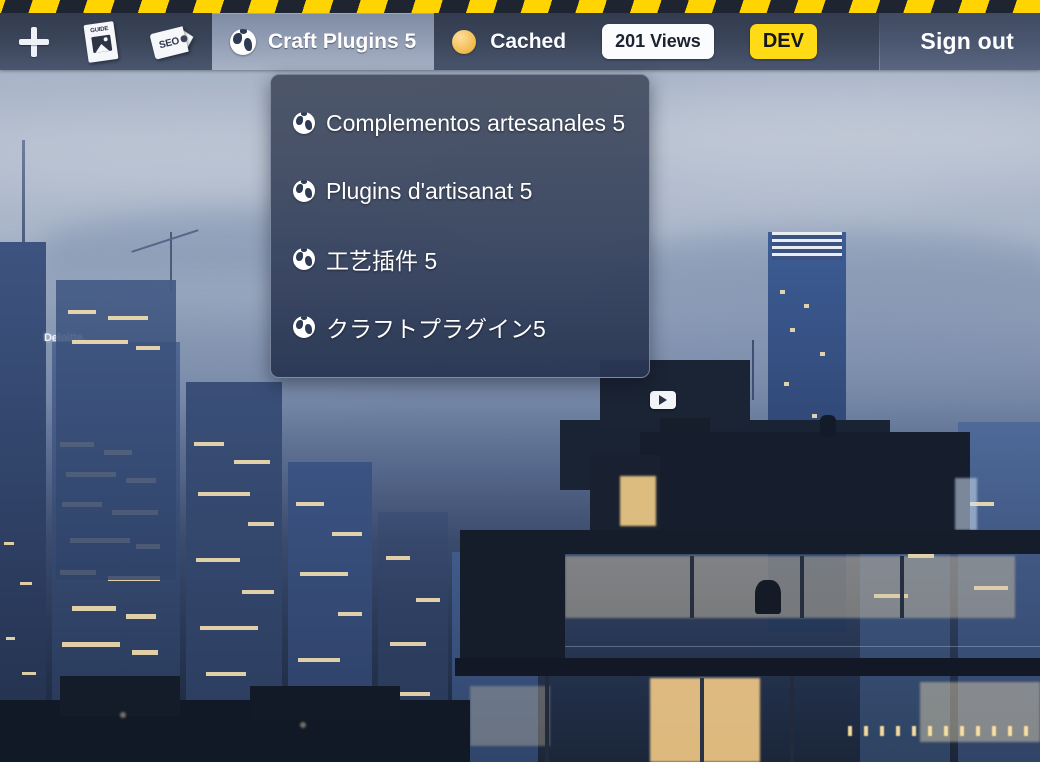 This screenshot has width=1040, height=762. What do you see at coordinates (512, 603) in the screenshot?
I see `penthouse-left-wing` at bounding box center [512, 603].